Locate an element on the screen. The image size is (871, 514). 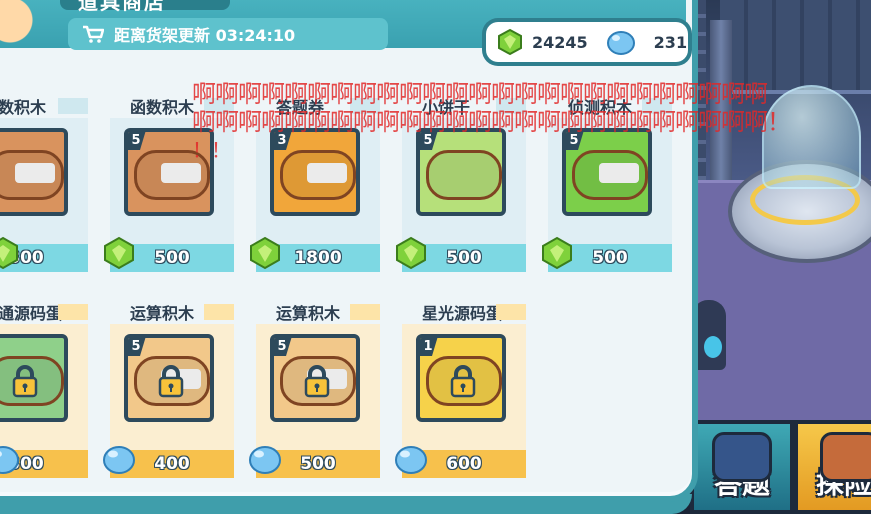
nav-explore-button: 探险 is located at coordinates (832, 467).